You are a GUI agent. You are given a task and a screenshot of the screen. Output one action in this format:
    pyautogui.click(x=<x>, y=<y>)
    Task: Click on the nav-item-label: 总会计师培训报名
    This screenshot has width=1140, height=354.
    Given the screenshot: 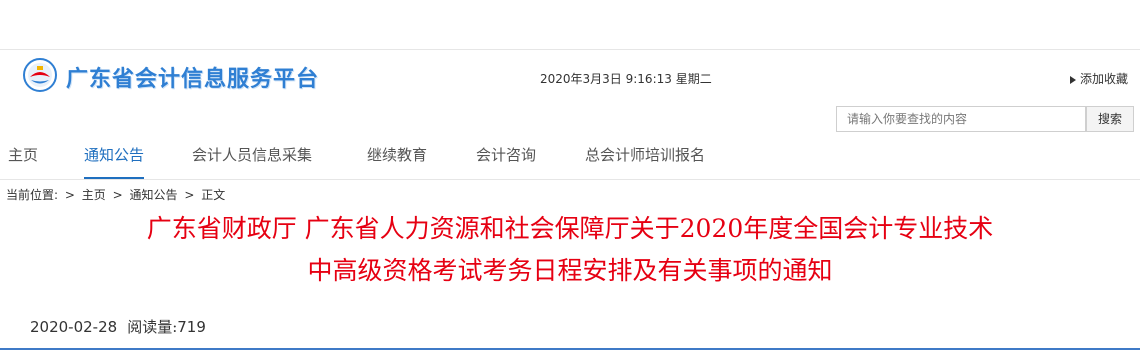 What is the action you would take?
    pyautogui.click(x=645, y=155)
    